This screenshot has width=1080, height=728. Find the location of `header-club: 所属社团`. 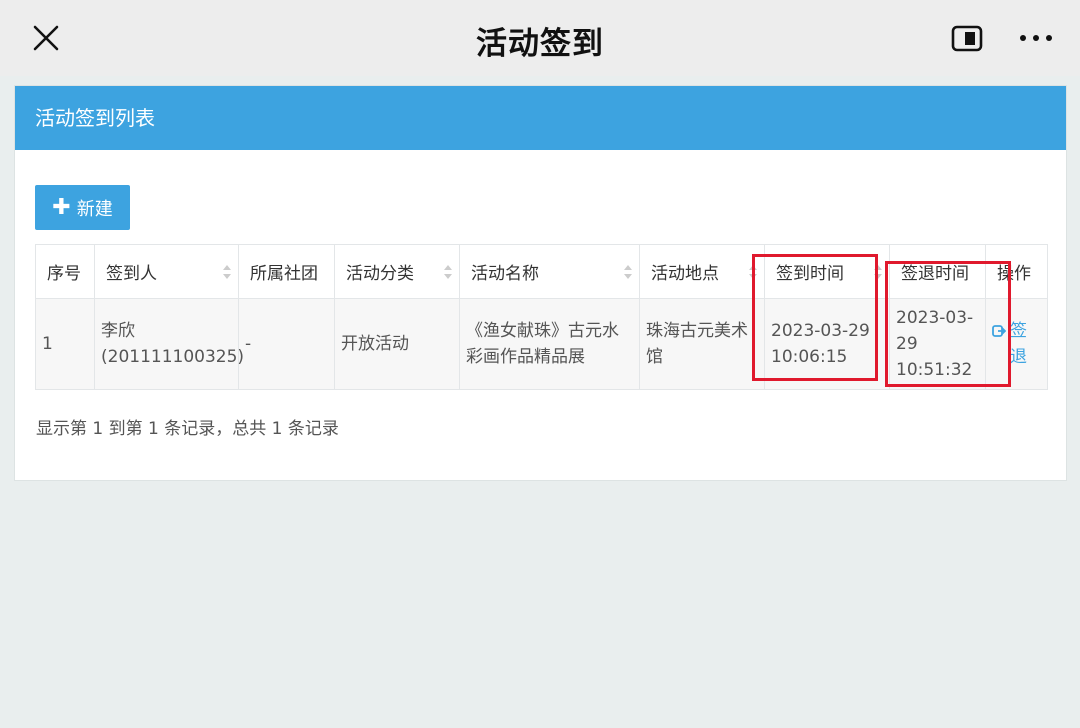

header-club: 所属社团 is located at coordinates (286, 271).